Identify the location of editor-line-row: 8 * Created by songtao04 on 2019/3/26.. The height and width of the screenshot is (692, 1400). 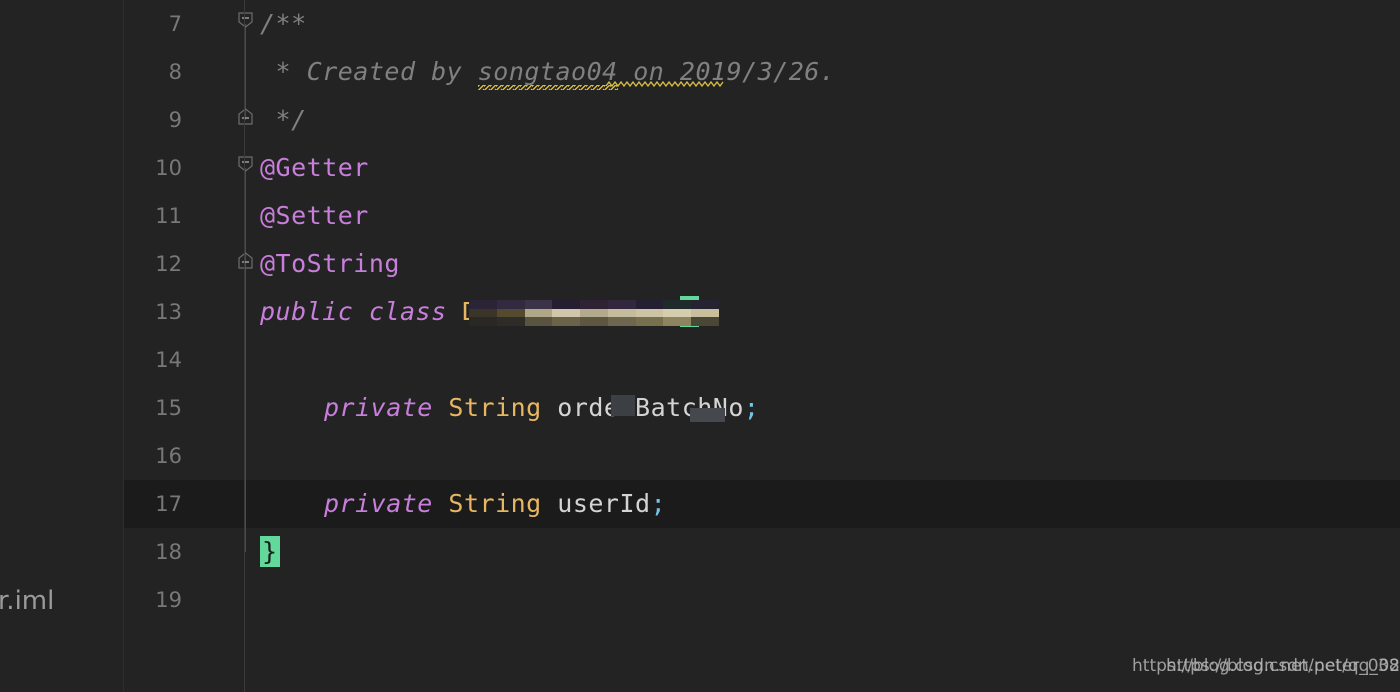
(762, 72).